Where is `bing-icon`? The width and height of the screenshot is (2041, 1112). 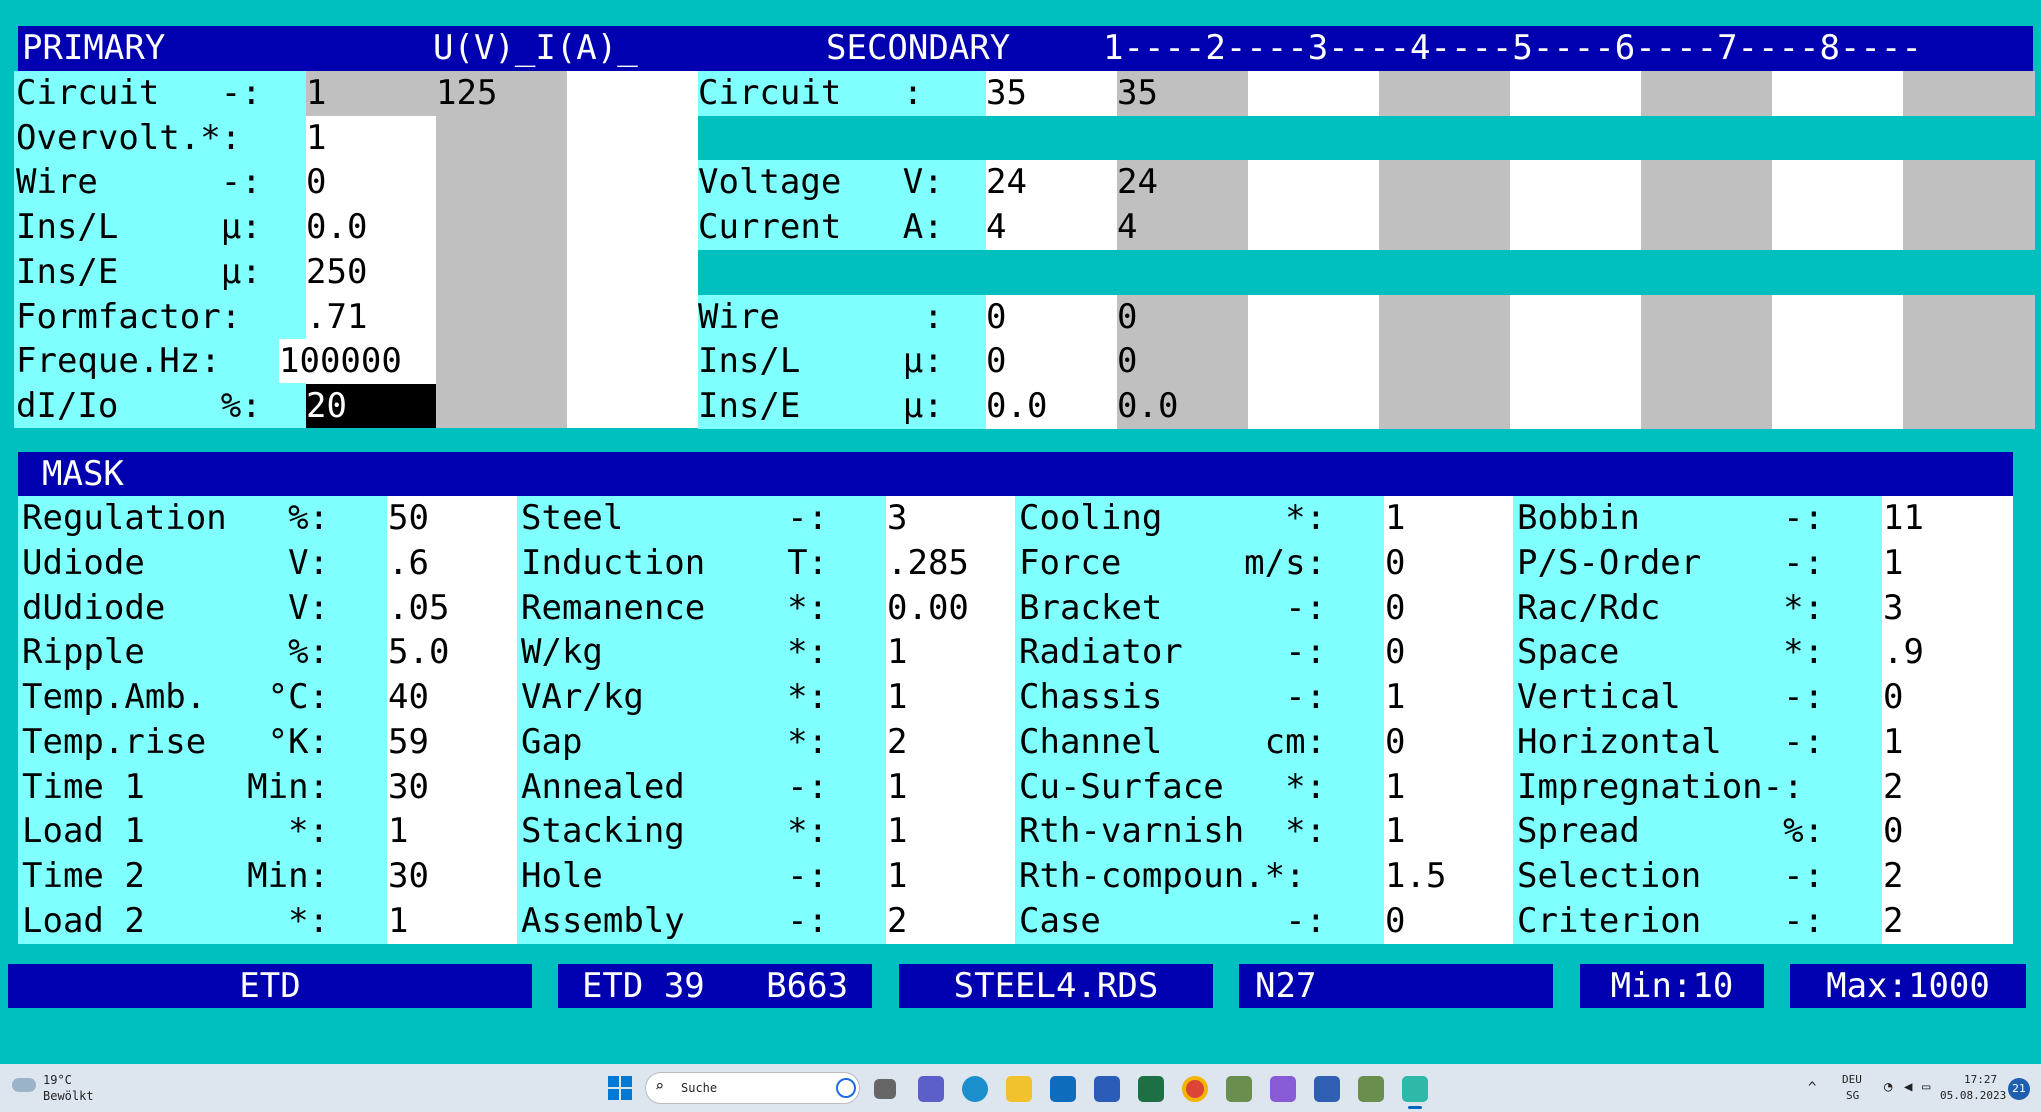
bing-icon is located at coordinates (846, 1088).